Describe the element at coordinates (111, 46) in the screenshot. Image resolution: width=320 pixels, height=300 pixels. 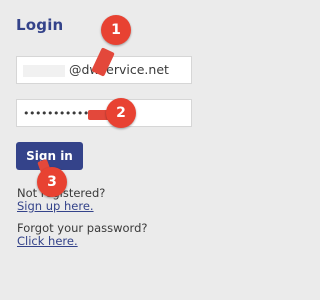
I see `step-marker-1: 1` at that location.